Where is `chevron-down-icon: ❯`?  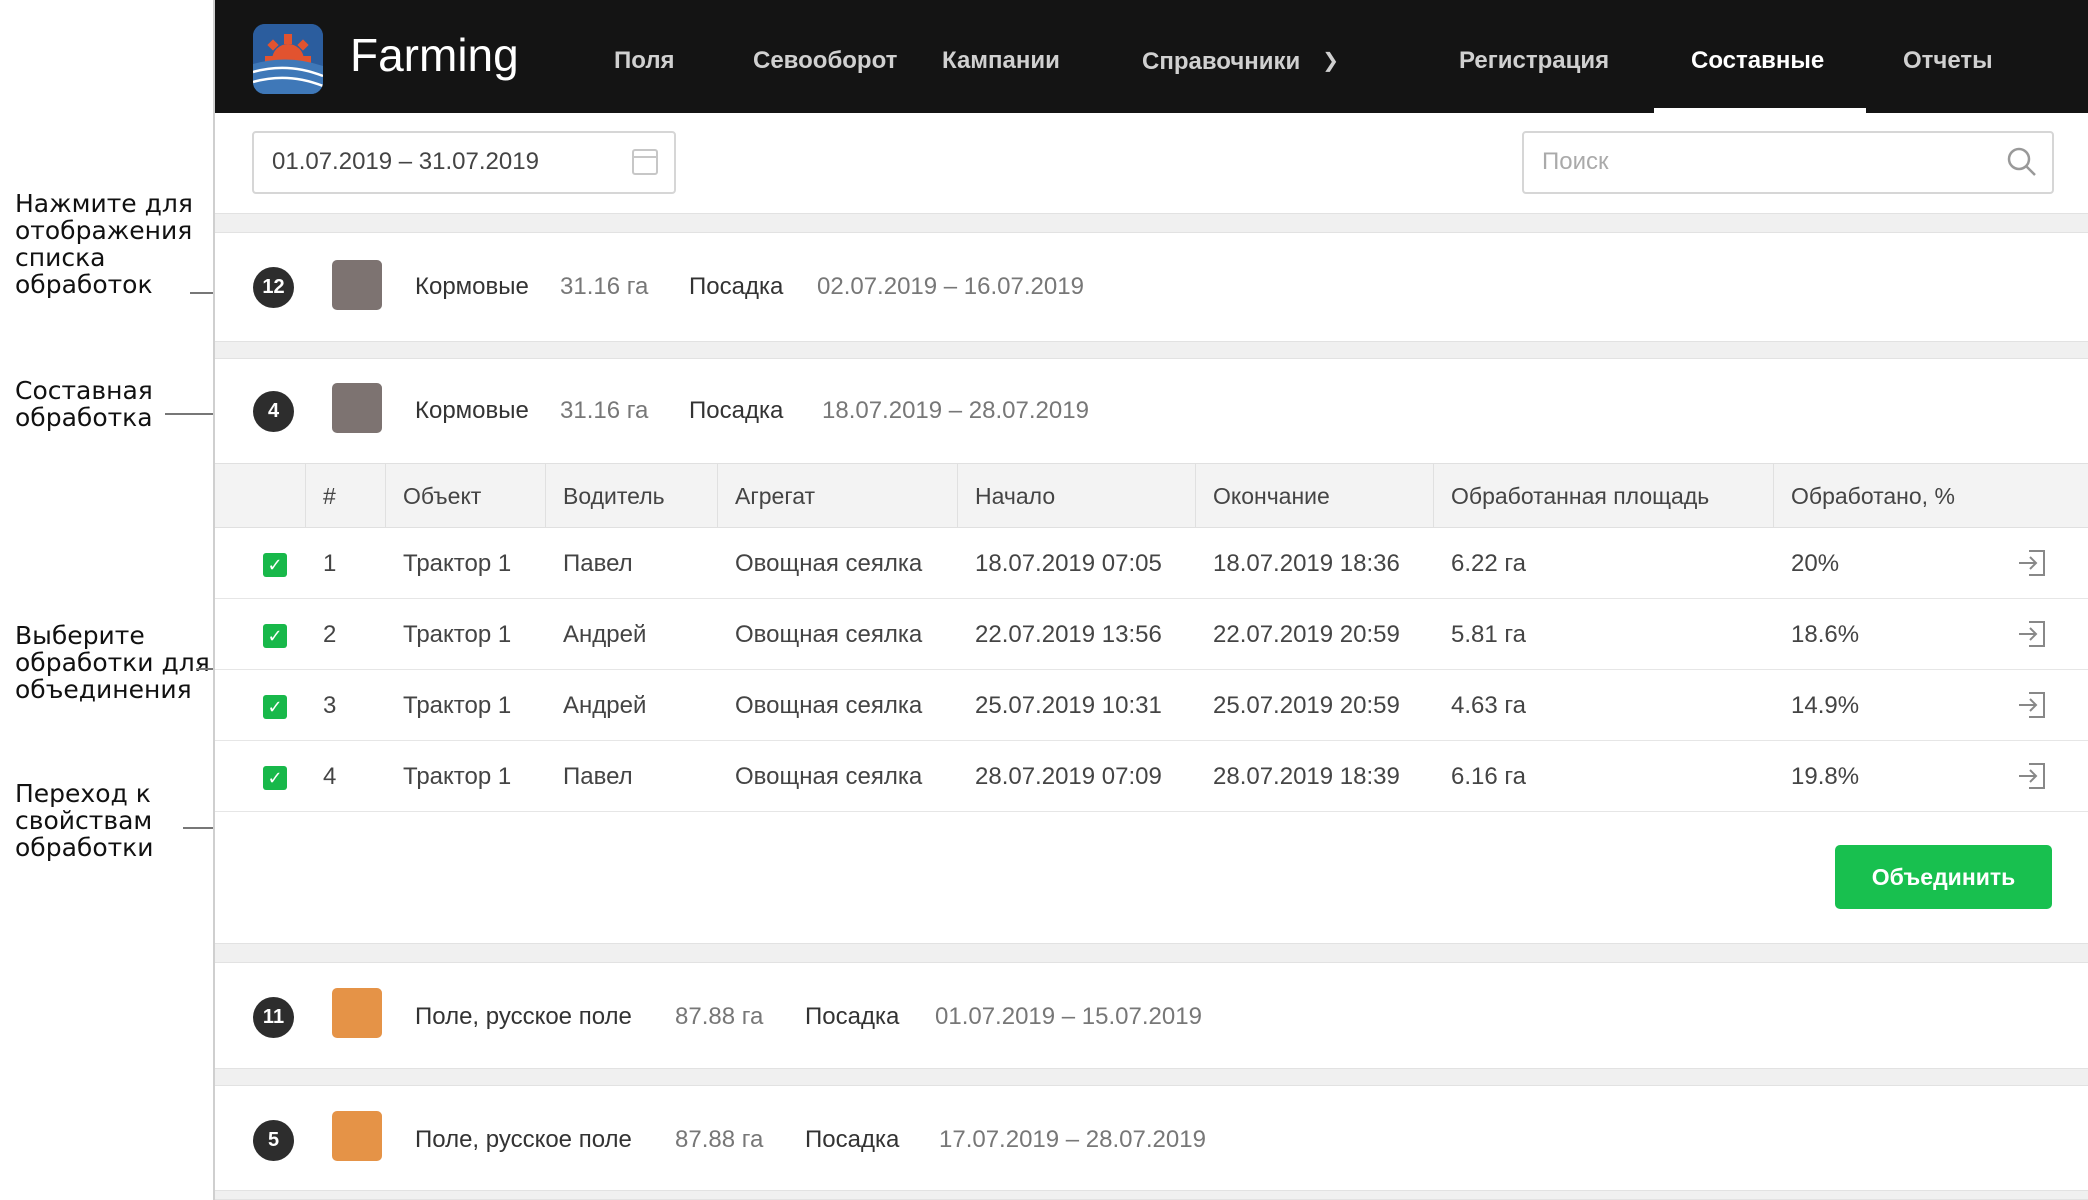
chevron-down-icon: ❯ is located at coordinates (1331, 61).